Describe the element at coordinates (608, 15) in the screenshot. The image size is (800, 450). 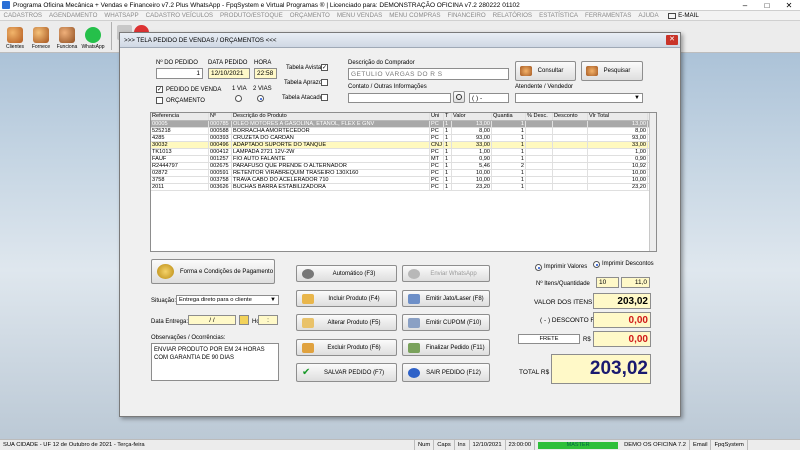
I see `menu-ferramentas: FERRAMENTAS` at that location.